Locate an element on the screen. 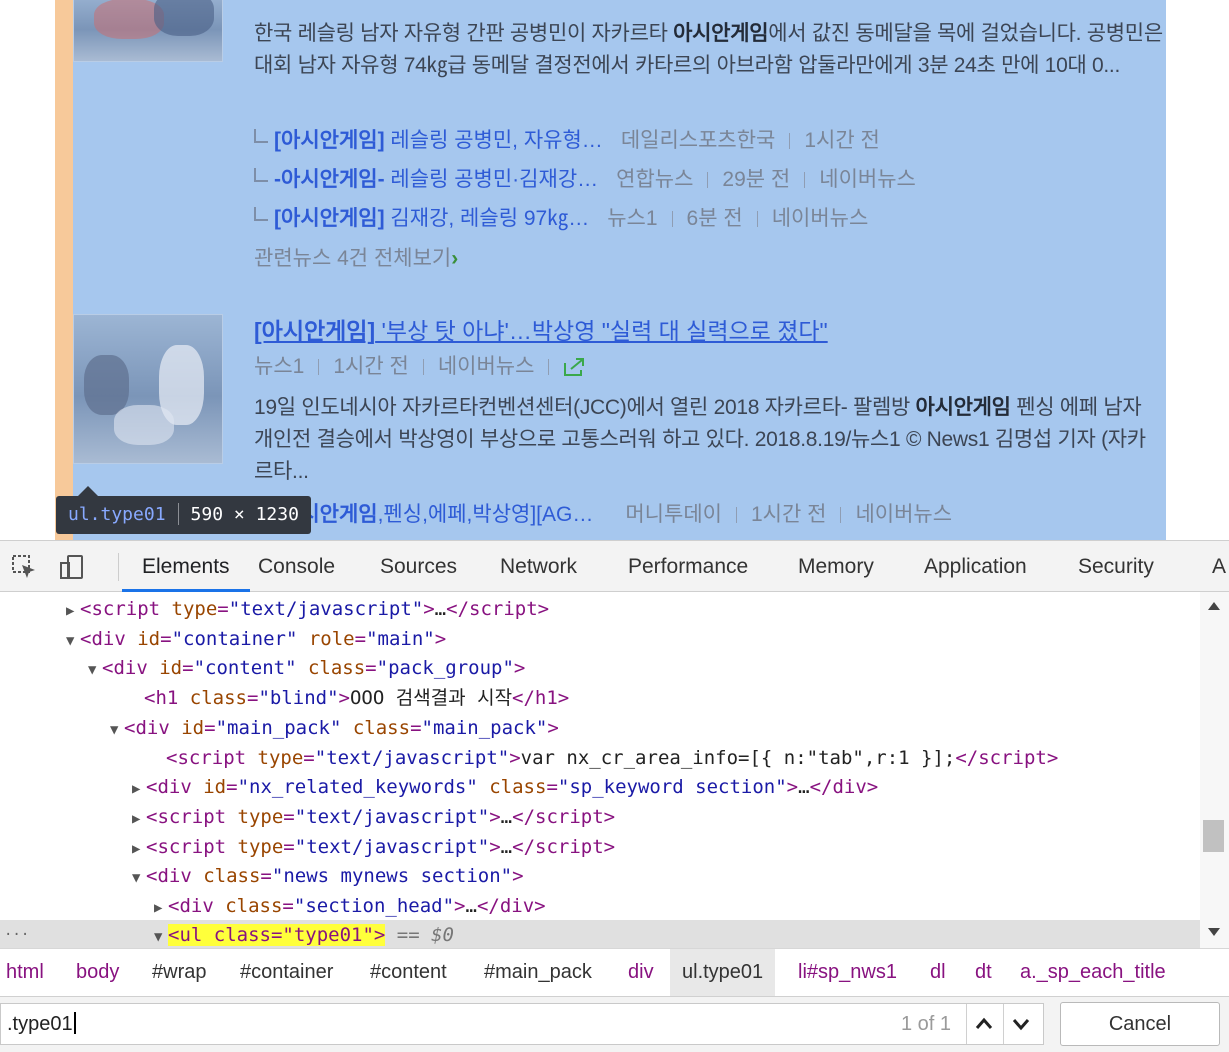 The image size is (1229, 1052). naver-news-link: 네이버뉴스 is located at coordinates (486, 366).